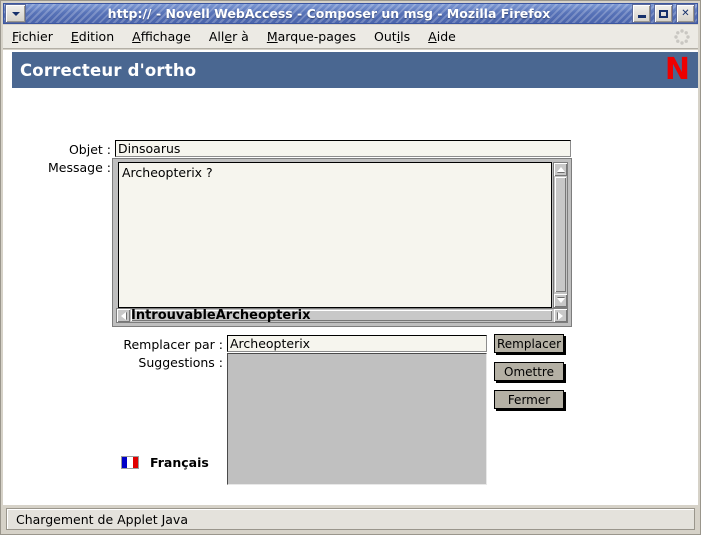  What do you see at coordinates (89, 149) in the screenshot?
I see `objet-label: Objet :` at bounding box center [89, 149].